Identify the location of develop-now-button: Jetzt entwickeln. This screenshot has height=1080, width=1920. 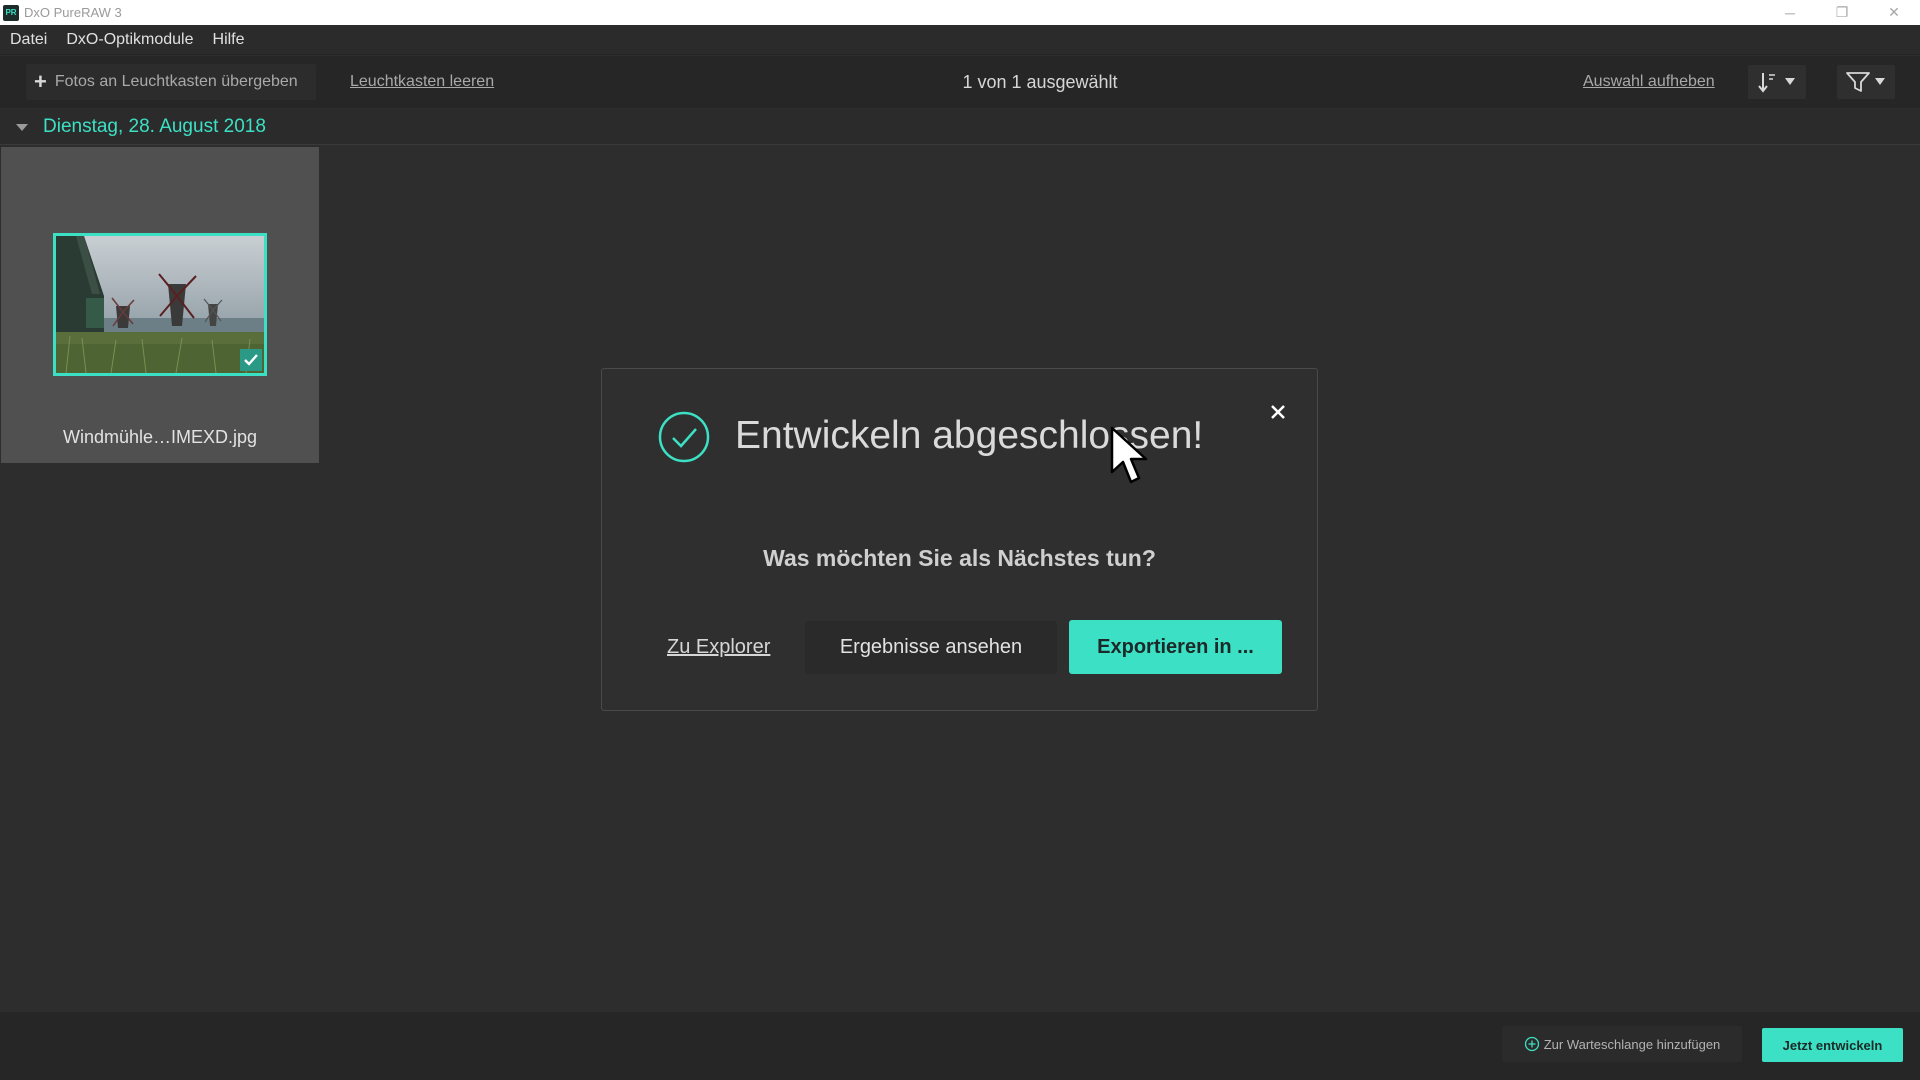
(1832, 1045).